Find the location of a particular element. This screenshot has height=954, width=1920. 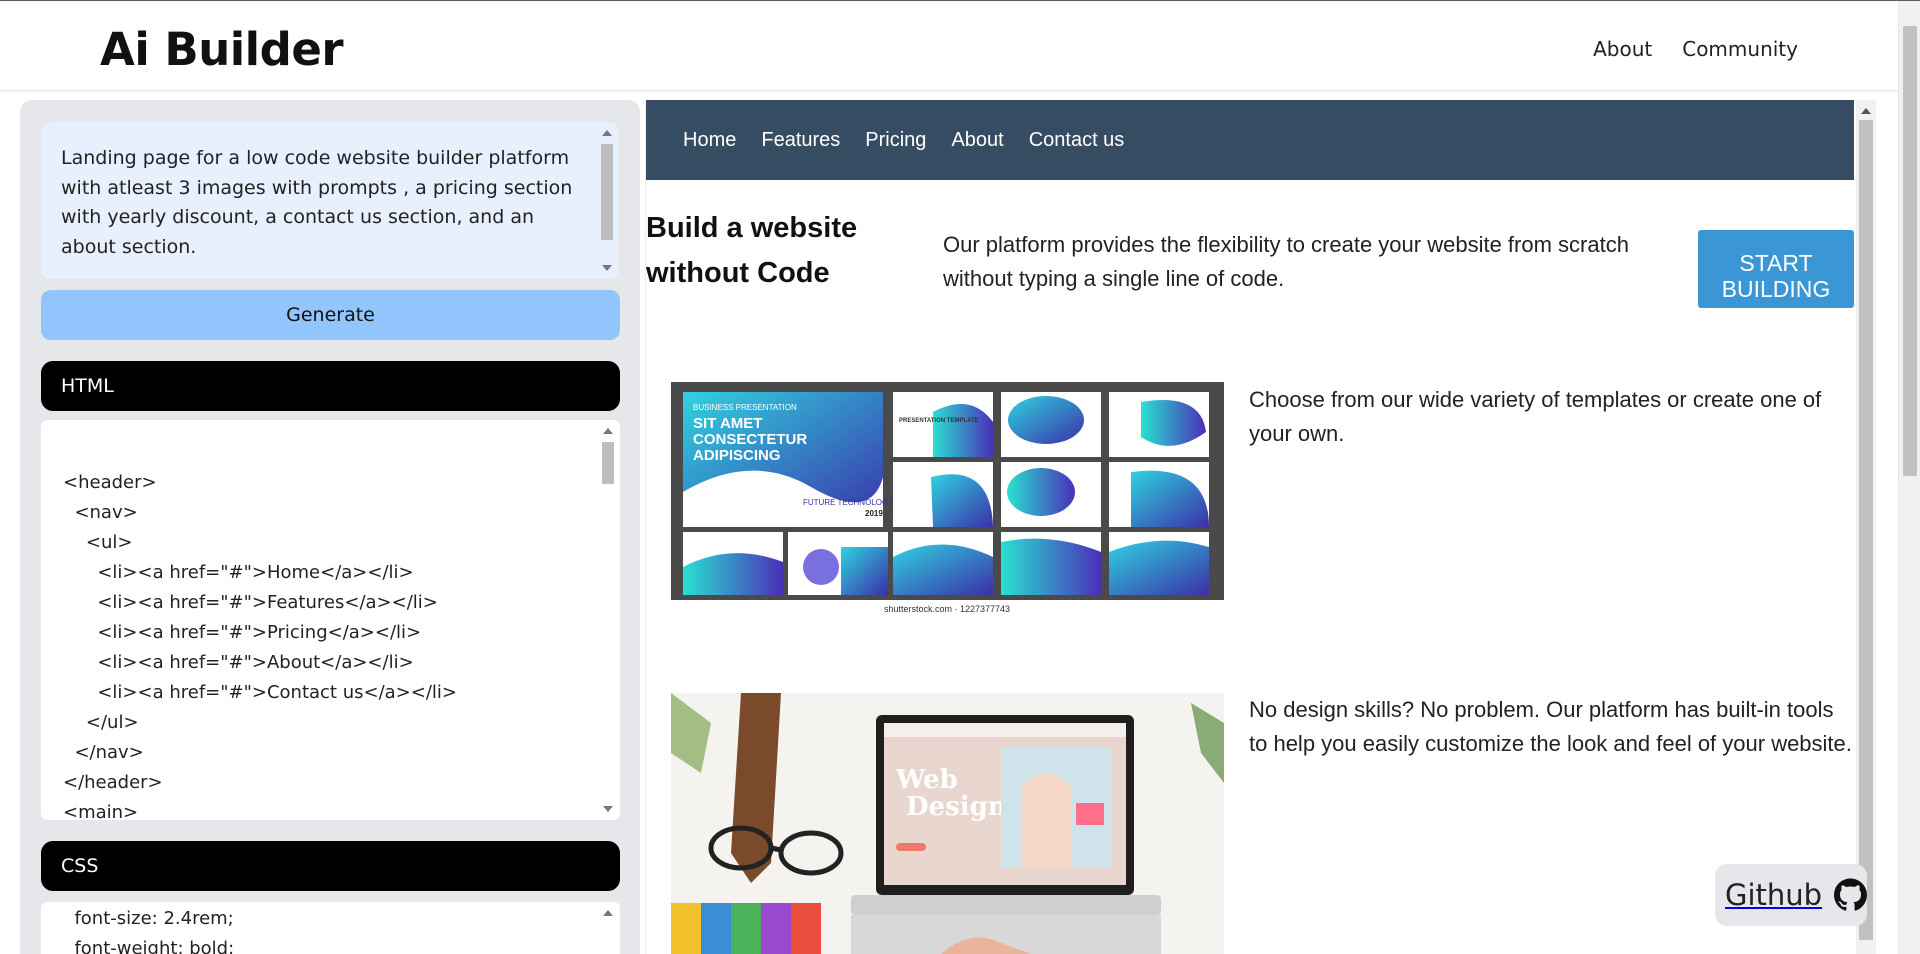

html-panel-header: HTML is located at coordinates (330, 386).